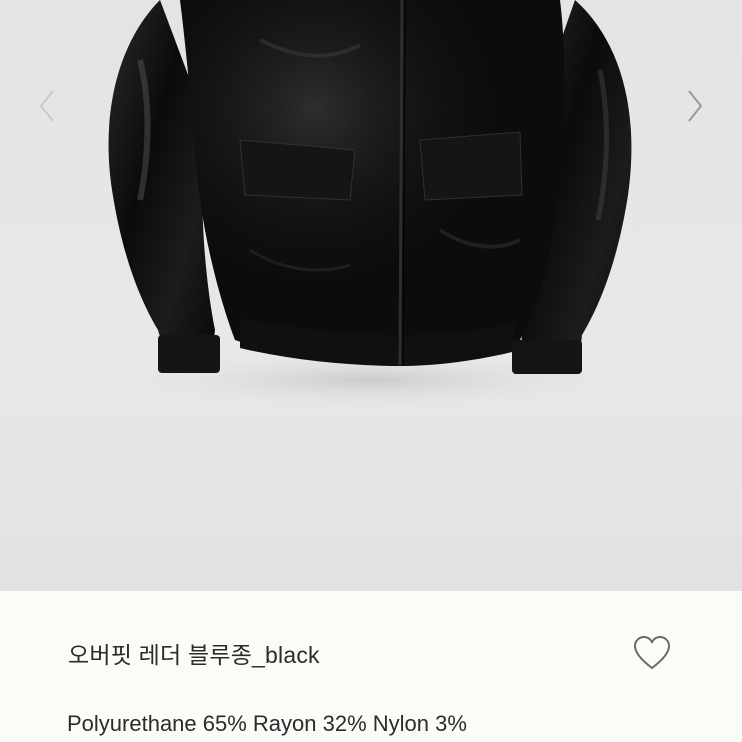  I want to click on chevron-left-icon, so click(46, 106).